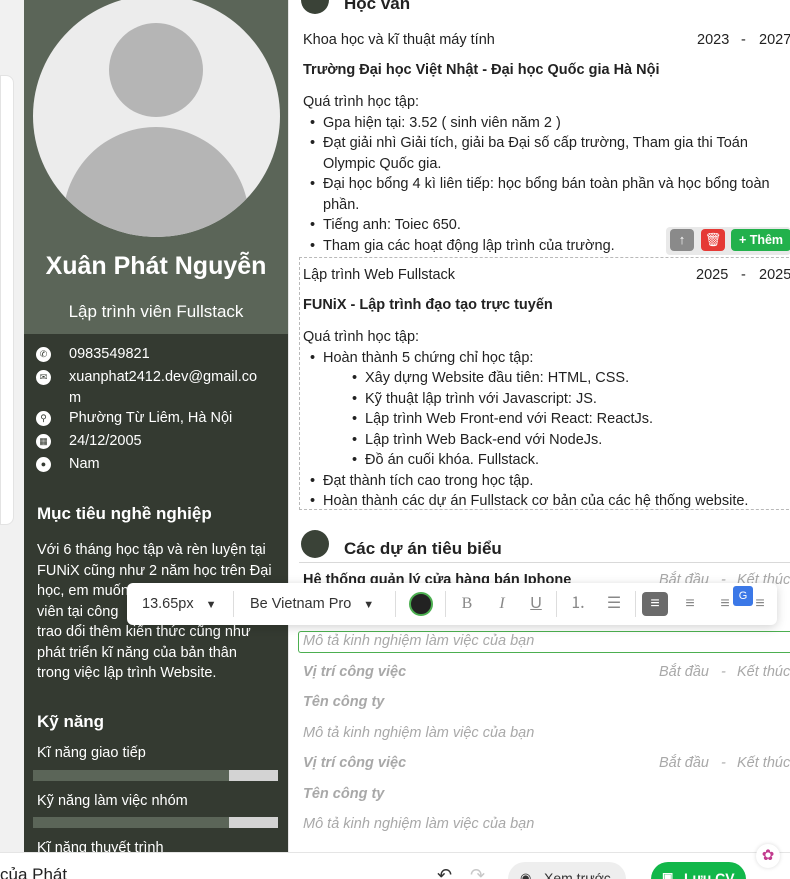 This screenshot has width=790, height=879. What do you see at coordinates (423, 549) in the screenshot?
I see `projects-title: Các dự án tiêu biểu` at bounding box center [423, 549].